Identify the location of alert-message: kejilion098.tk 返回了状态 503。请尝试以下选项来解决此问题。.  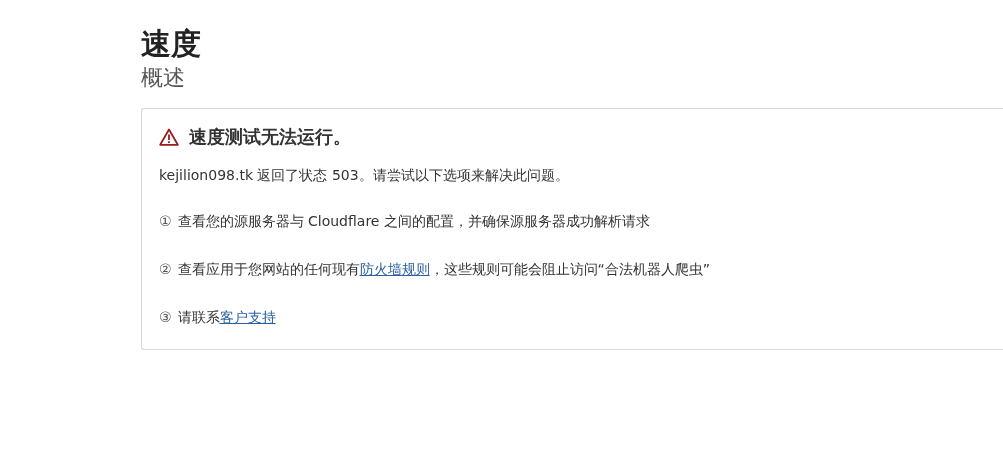
(364, 175).